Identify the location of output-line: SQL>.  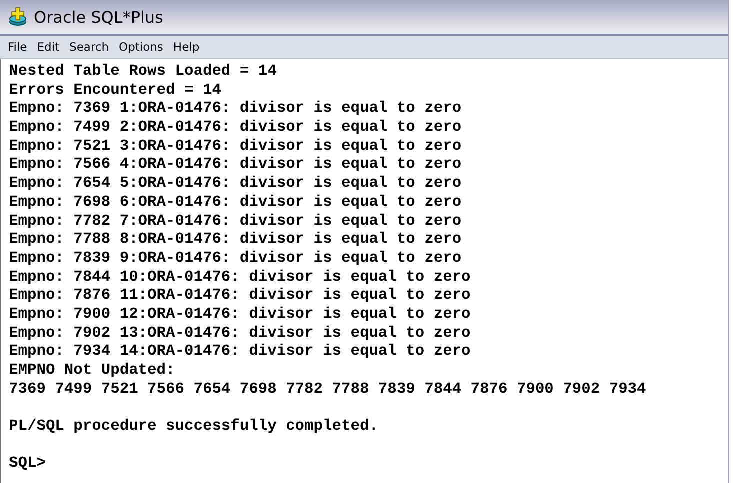
(27, 464).